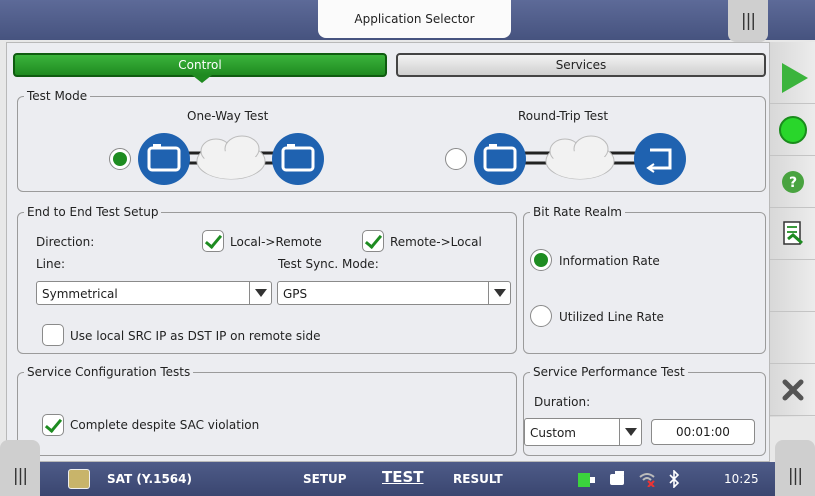 The image size is (815, 496). I want to click on one-way-radio, so click(120, 159).